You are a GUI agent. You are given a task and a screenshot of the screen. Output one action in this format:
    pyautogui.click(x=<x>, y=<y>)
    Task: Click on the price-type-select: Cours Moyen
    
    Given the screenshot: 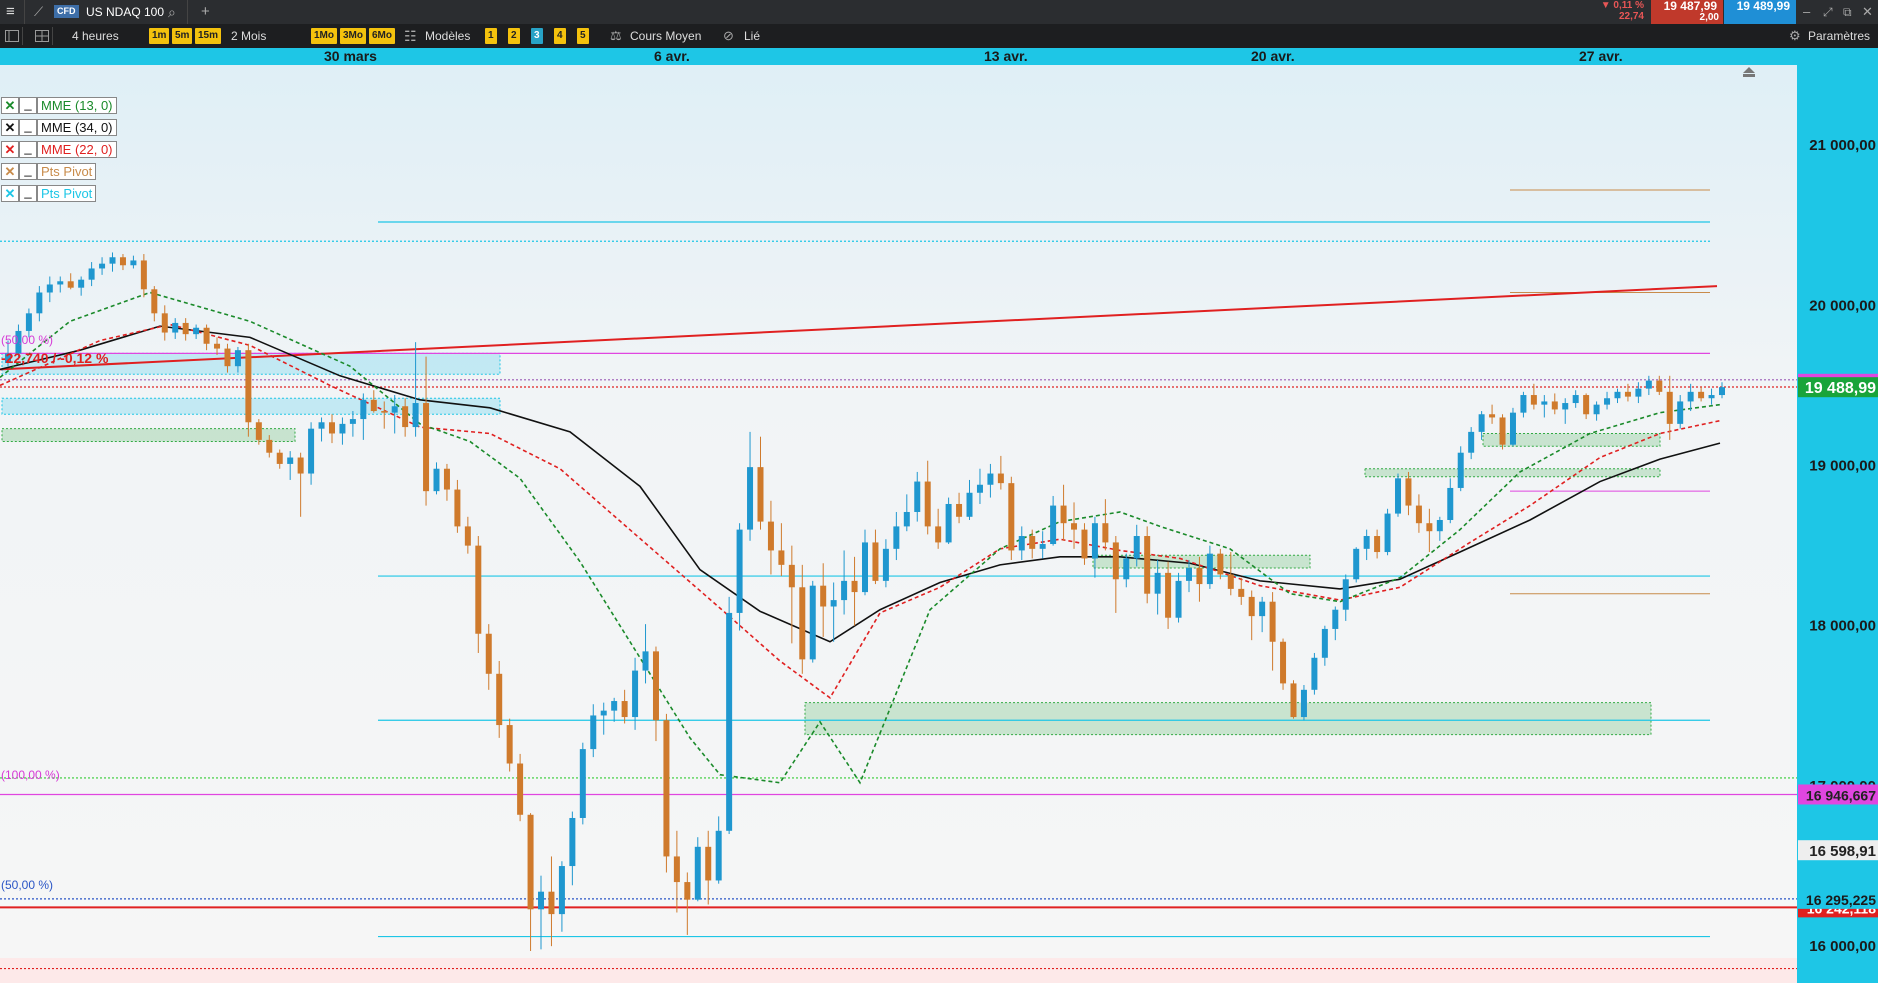 What is the action you would take?
    pyautogui.click(x=665, y=36)
    